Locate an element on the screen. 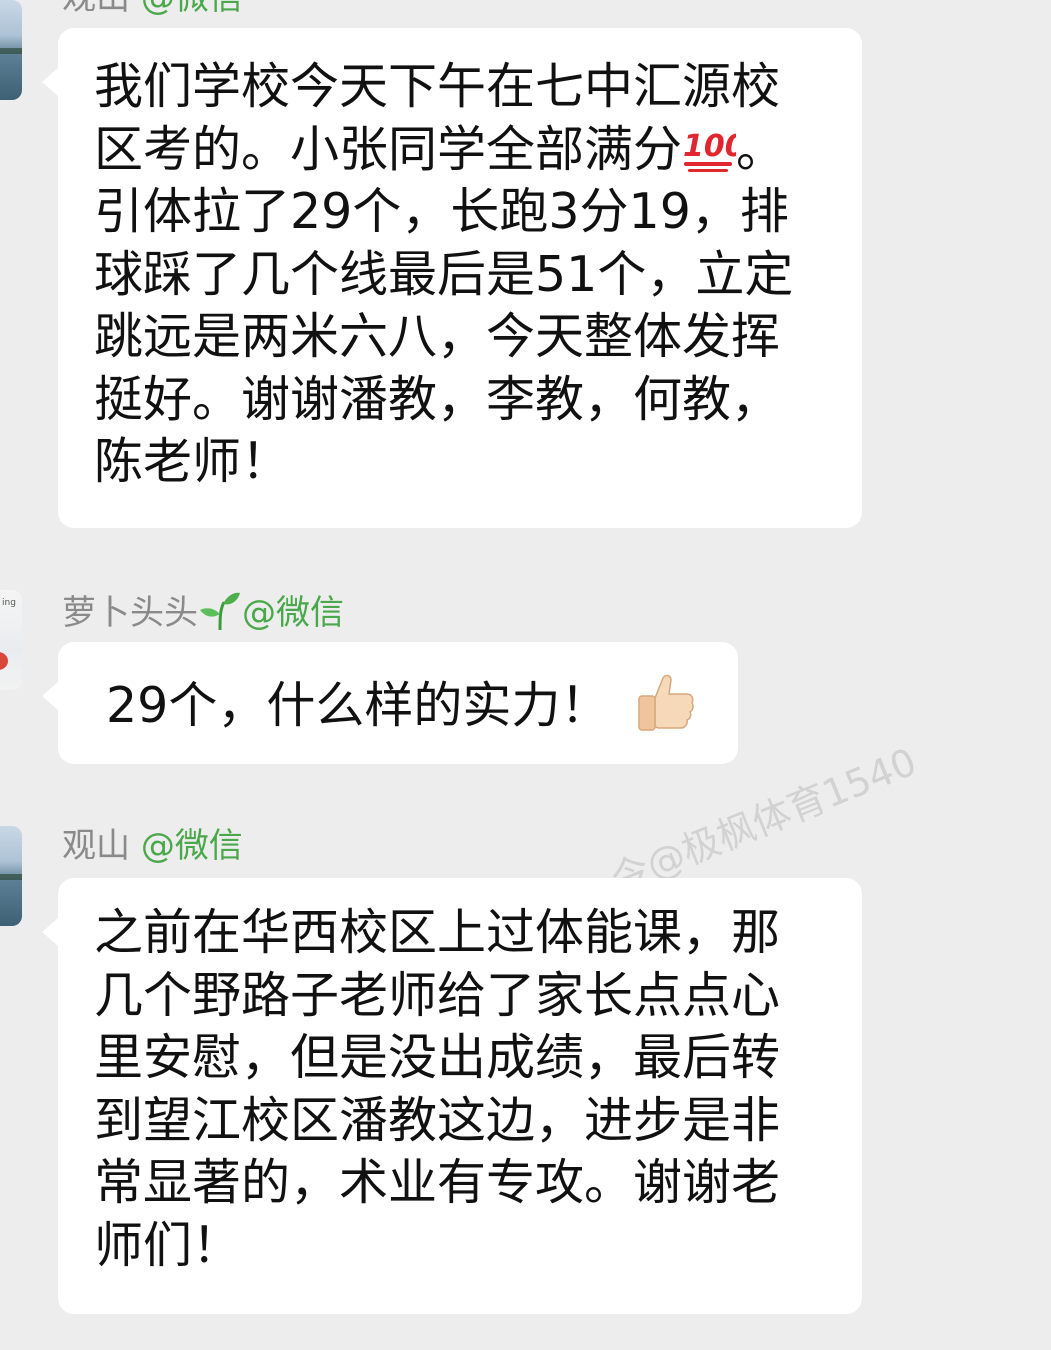 This screenshot has width=1051, height=1350. seedling-icon is located at coordinates (220, 611).